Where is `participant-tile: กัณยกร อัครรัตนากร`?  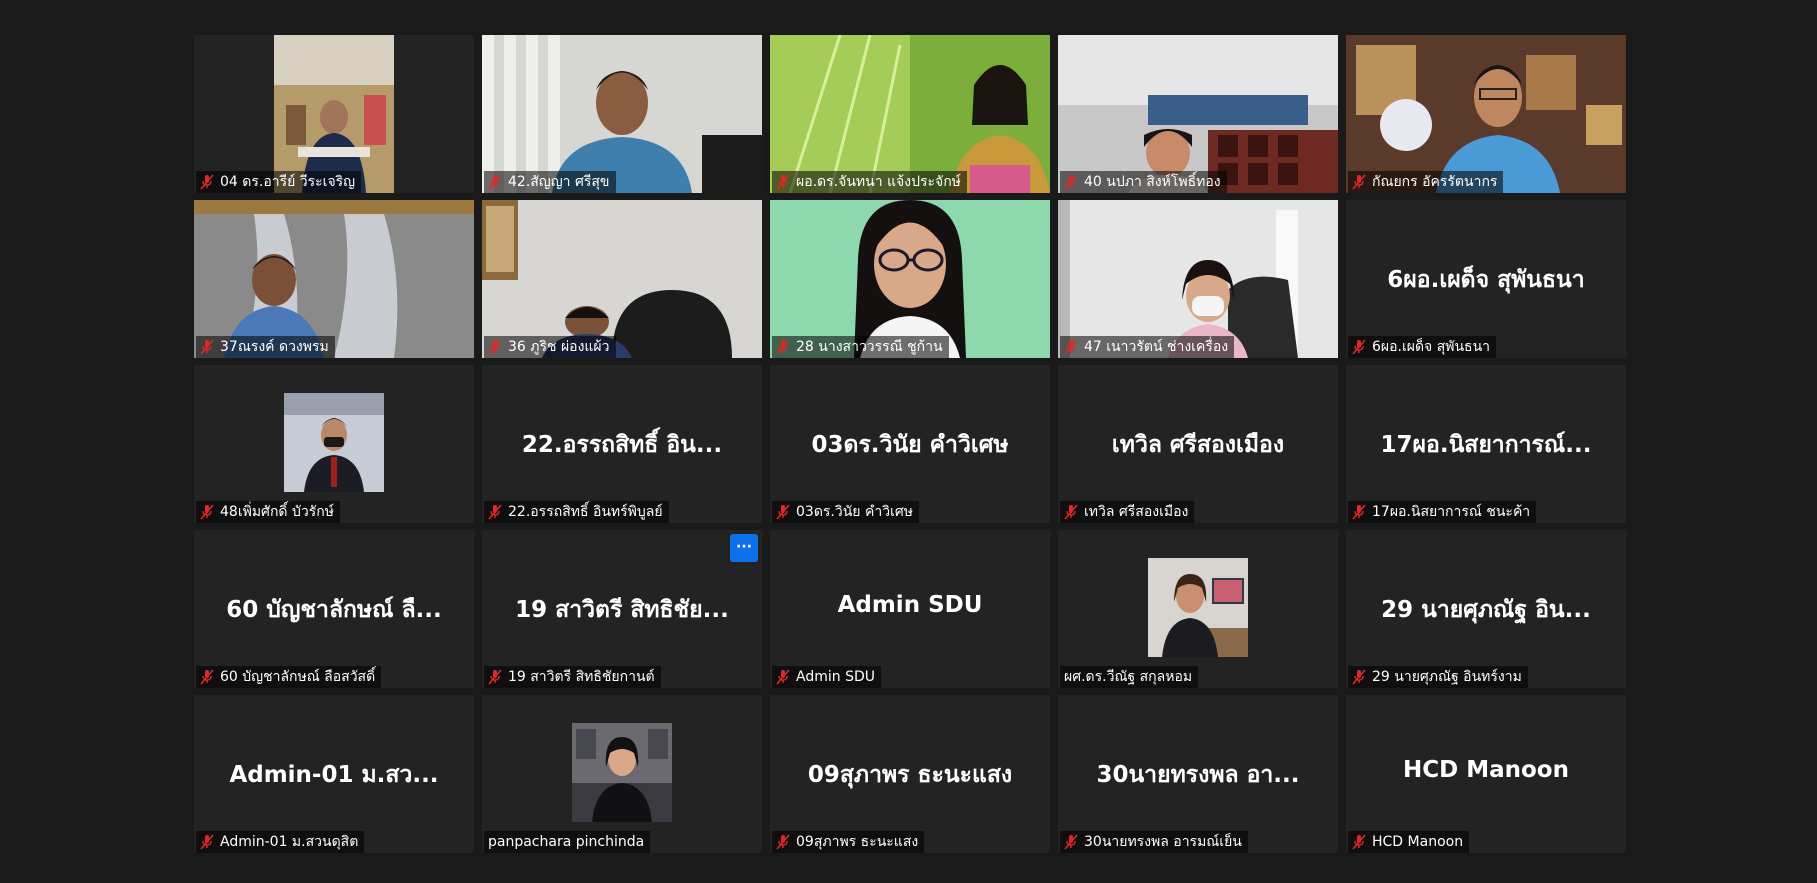
participant-tile: กัณยกร อัครรัตนากร is located at coordinates (1486, 114).